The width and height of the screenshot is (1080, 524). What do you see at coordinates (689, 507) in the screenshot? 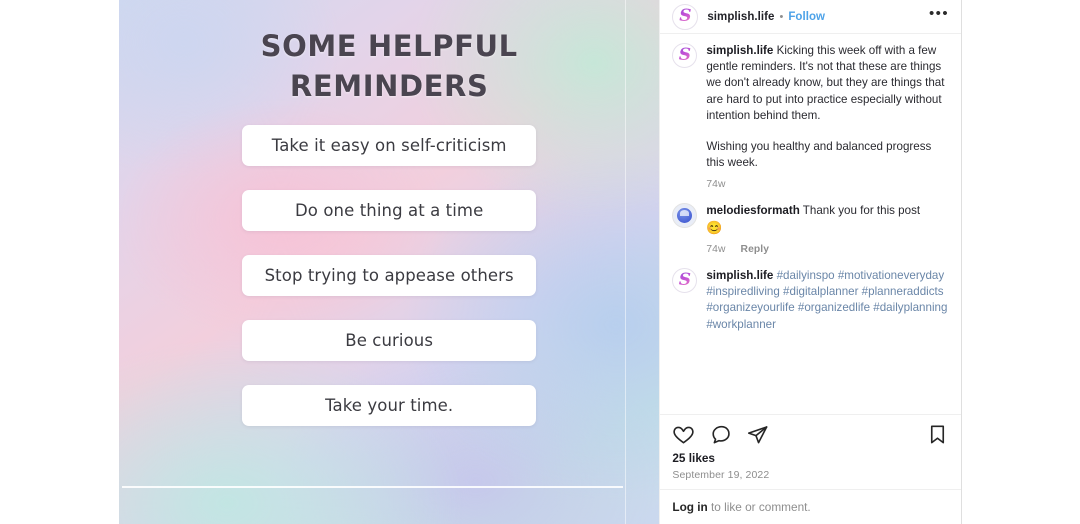
I see `login-link: Log in` at bounding box center [689, 507].